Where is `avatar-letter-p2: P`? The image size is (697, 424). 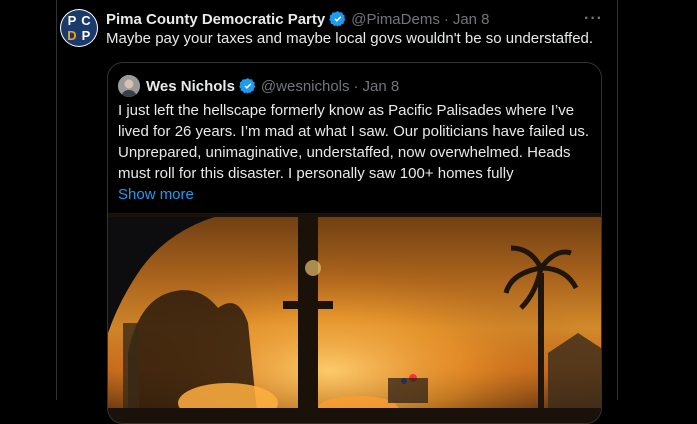
avatar-letter-p2: P is located at coordinates (86, 35).